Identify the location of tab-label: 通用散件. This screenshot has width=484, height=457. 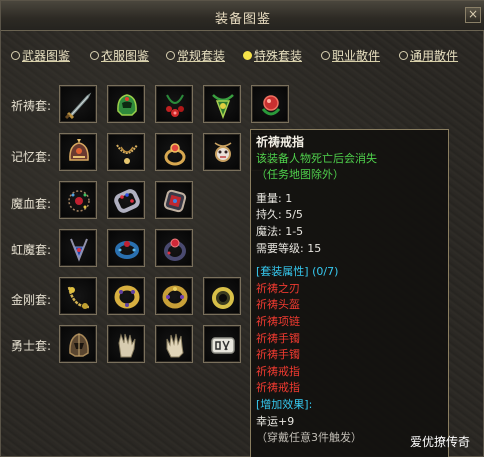
(434, 56).